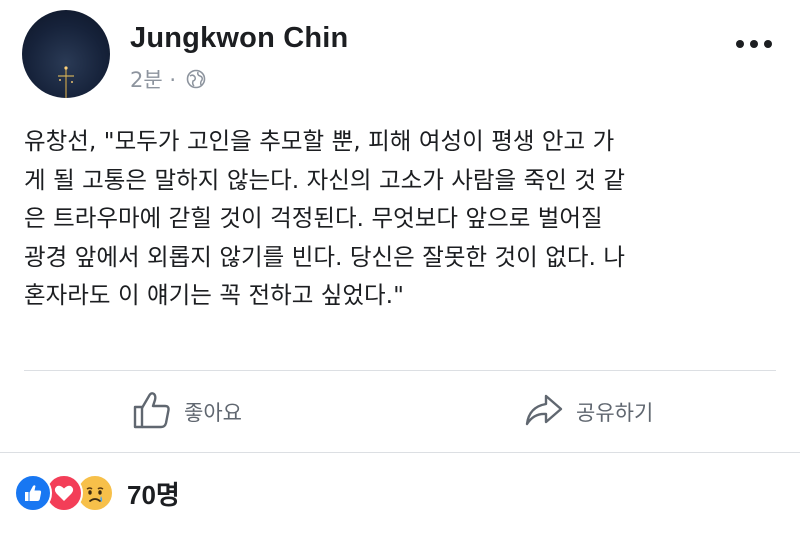 The height and width of the screenshot is (540, 800). What do you see at coordinates (97, 493) in the screenshot?
I see `reactions-summary: 70명` at bounding box center [97, 493].